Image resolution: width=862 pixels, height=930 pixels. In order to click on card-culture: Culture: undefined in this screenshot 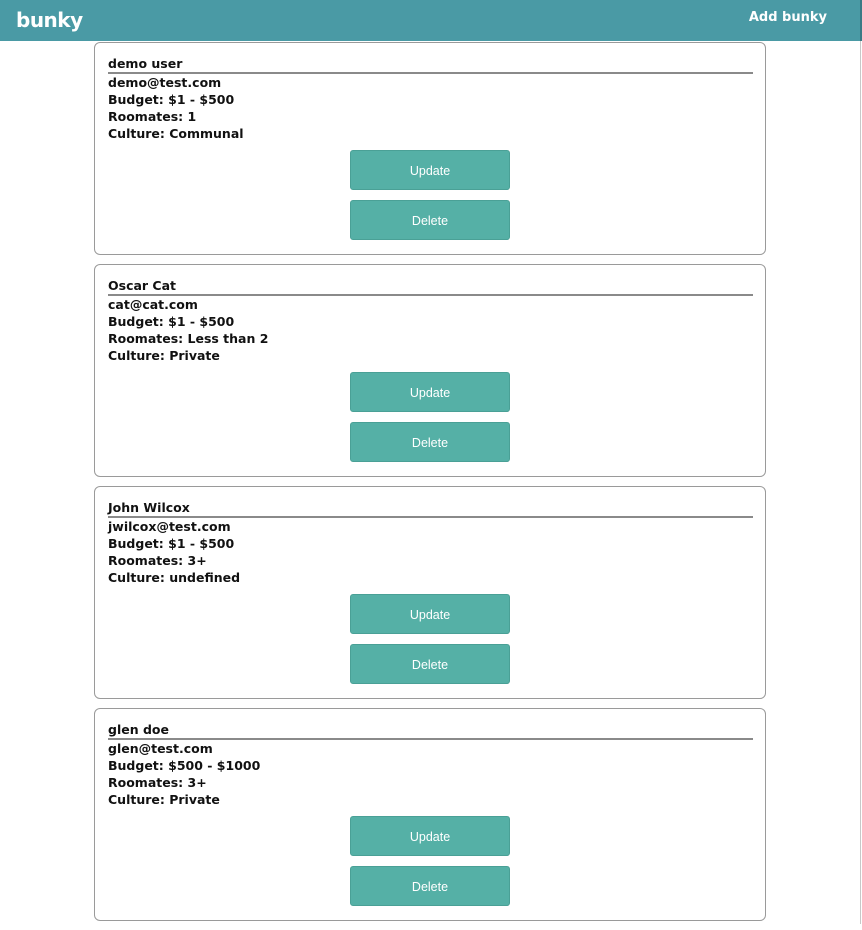, I will do `click(174, 577)`.